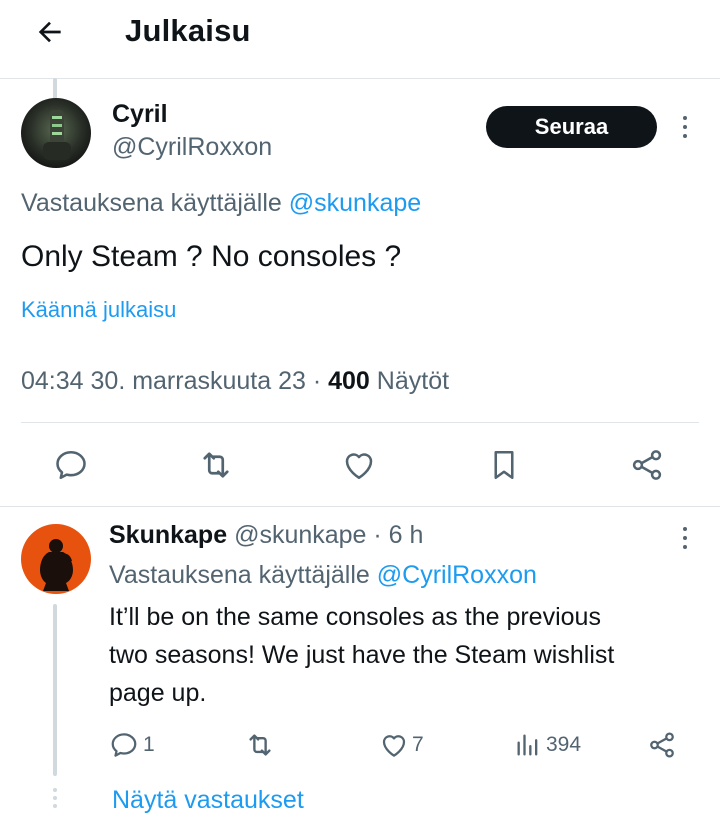  I want to click on reply-to-mention: @CyrilRoxxon, so click(457, 575).